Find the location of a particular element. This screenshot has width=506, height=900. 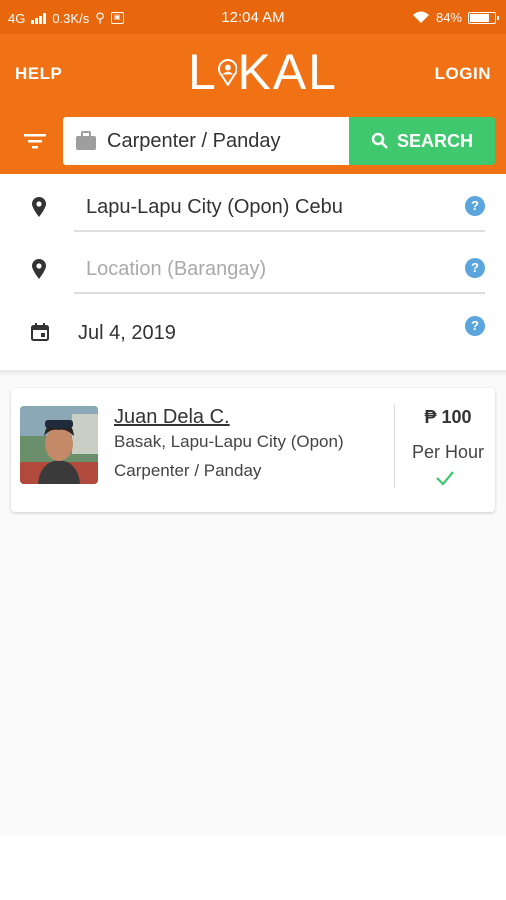

calendar-icon is located at coordinates (40, 332).